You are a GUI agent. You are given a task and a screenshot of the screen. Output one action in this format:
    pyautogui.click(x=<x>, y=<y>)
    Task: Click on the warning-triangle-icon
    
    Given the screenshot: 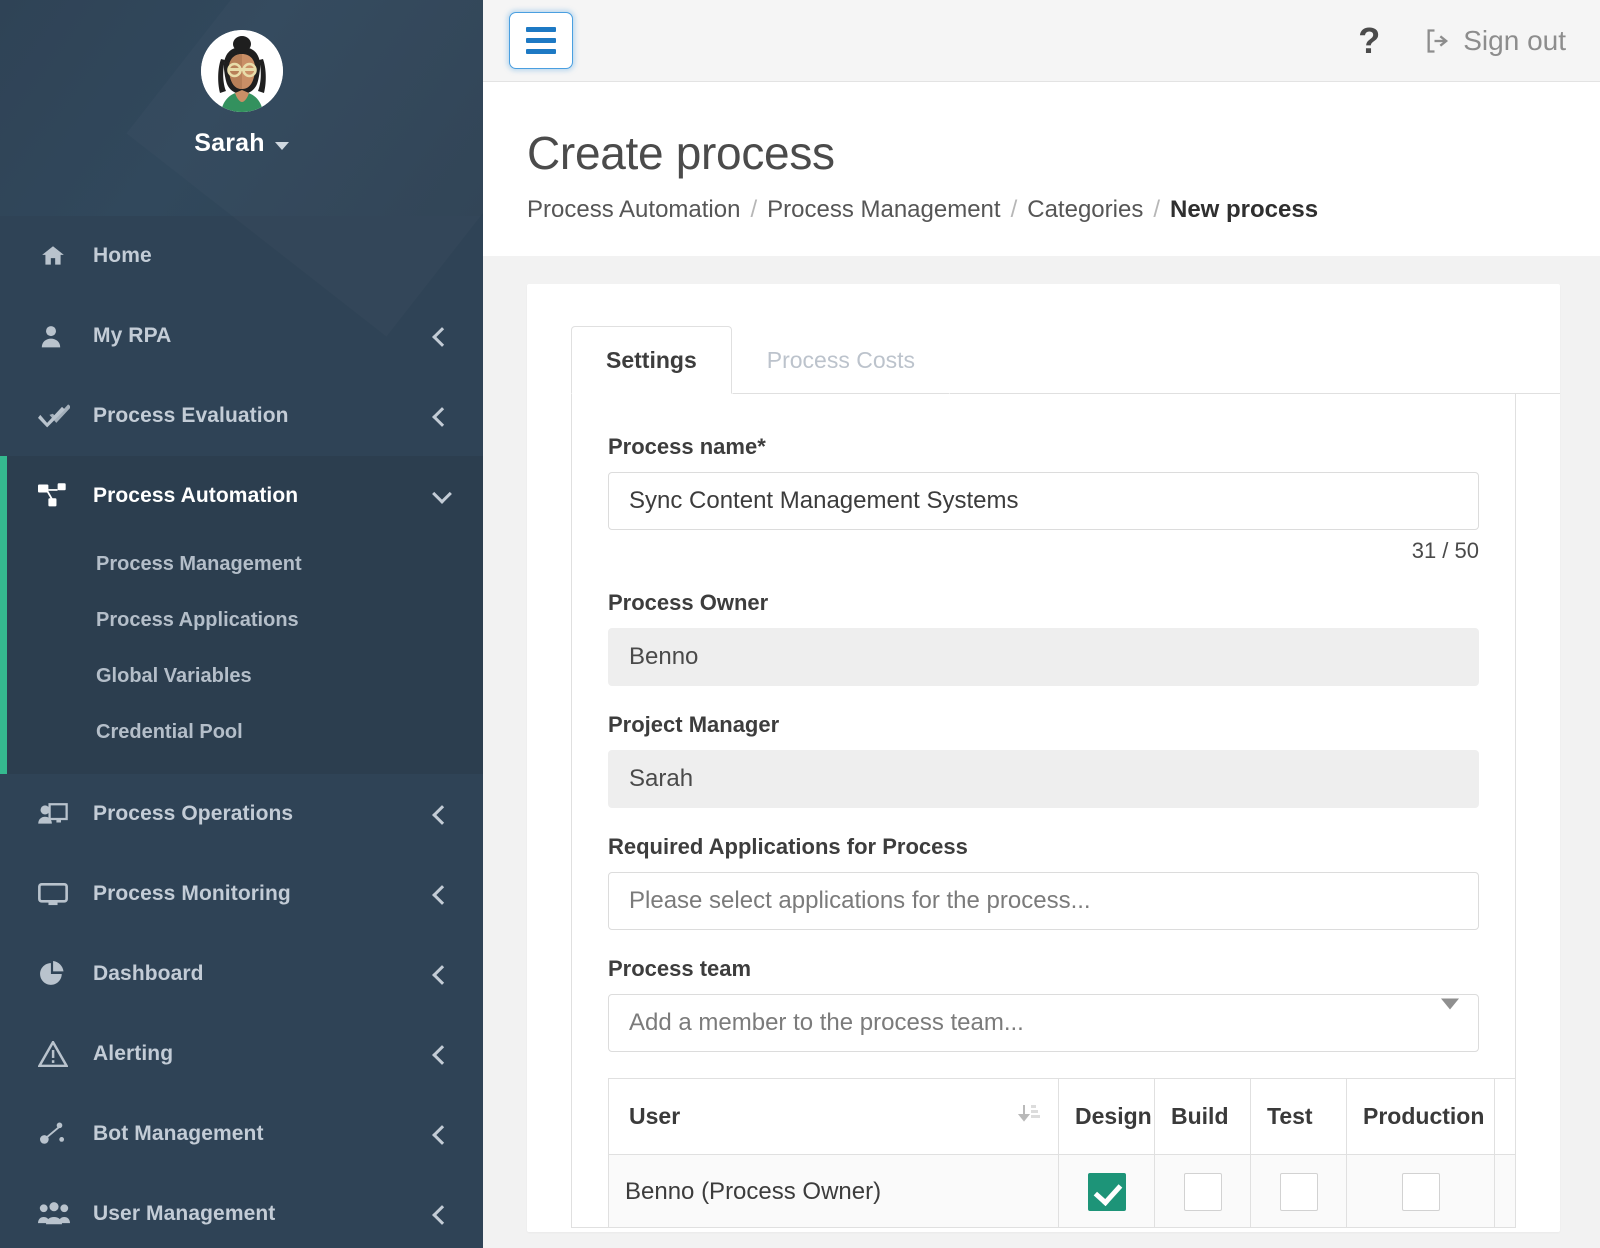 What is the action you would take?
    pyautogui.click(x=55, y=1054)
    